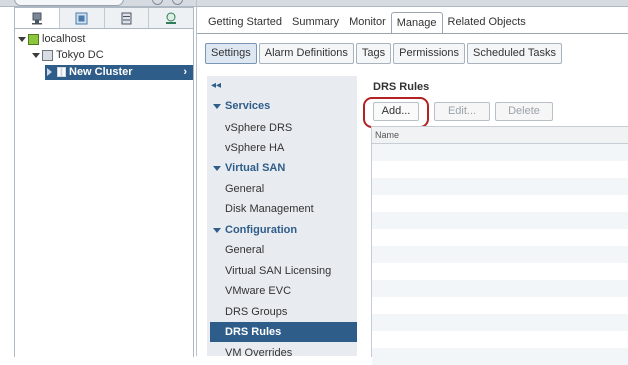 The height and width of the screenshot is (365, 628). What do you see at coordinates (524, 111) in the screenshot?
I see `delete-button: Delete` at bounding box center [524, 111].